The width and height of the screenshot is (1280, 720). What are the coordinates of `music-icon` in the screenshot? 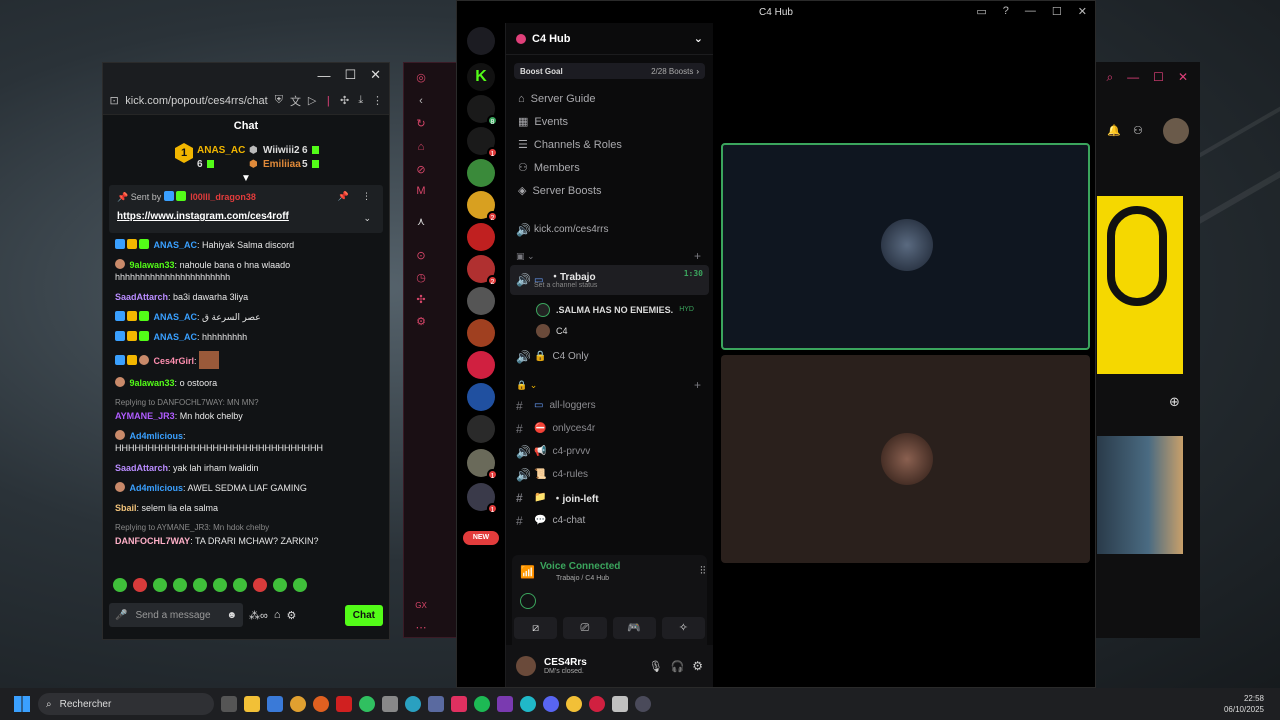 It's located at (459, 704).